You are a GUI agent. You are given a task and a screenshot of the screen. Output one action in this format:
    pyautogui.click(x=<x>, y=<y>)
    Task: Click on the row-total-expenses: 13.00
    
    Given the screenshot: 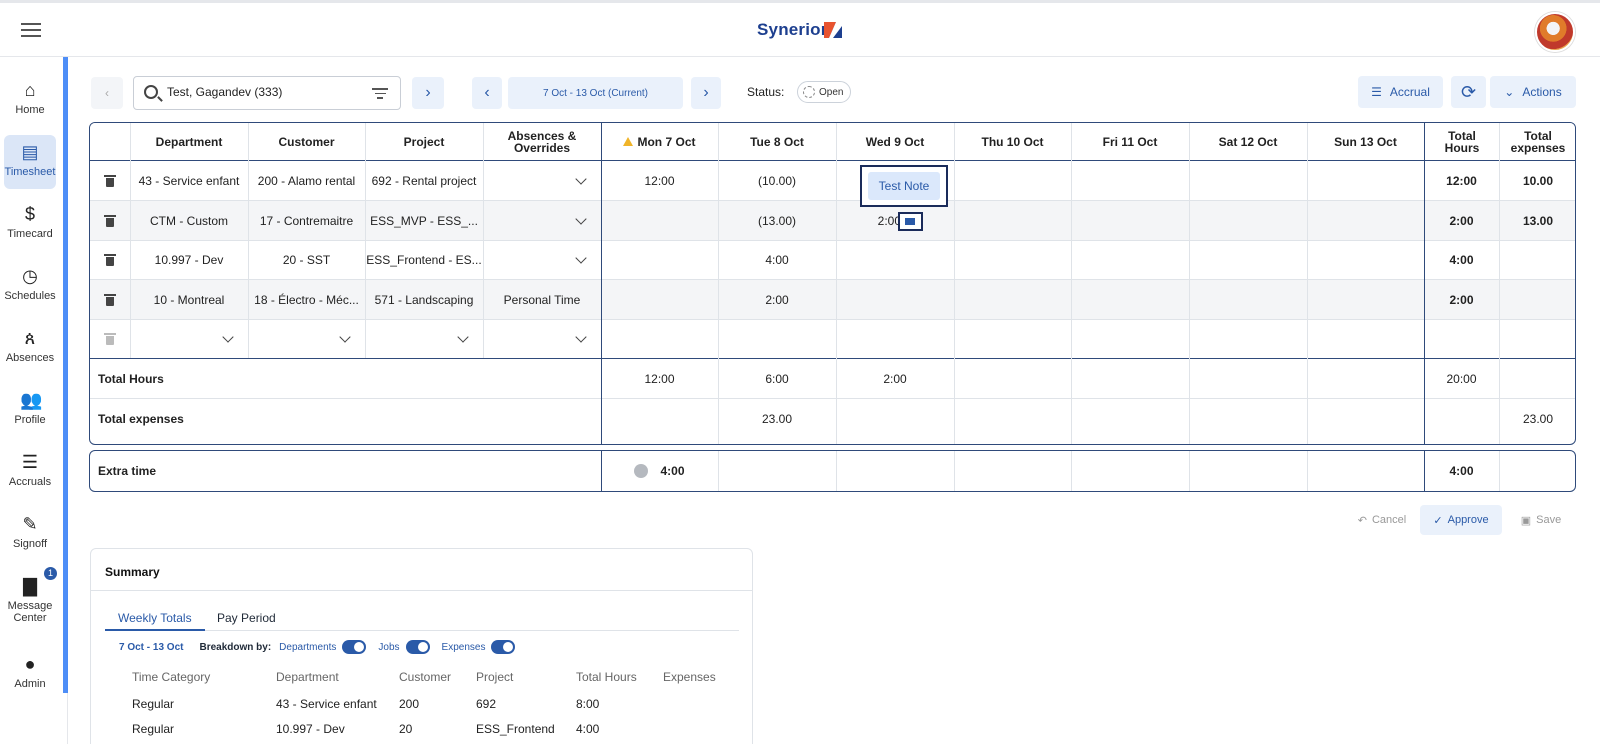 What is the action you would take?
    pyautogui.click(x=1538, y=220)
    